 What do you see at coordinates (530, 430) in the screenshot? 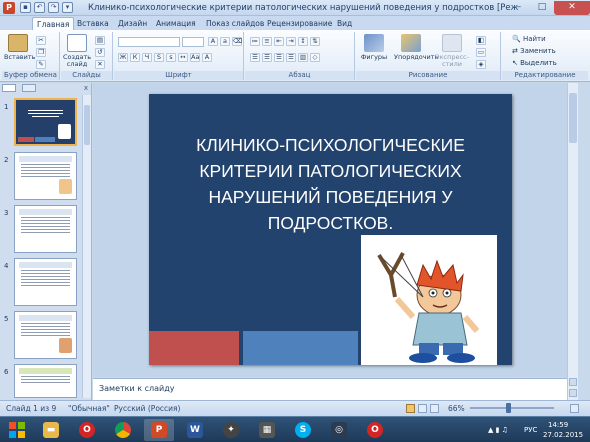
I see `input-language: РУС` at bounding box center [530, 430].